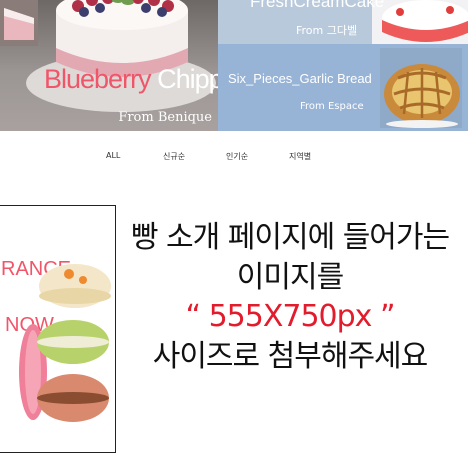 This screenshot has height=461, width=468. Describe the element at coordinates (300, 78) in the screenshot. I see `banner-title: Six_Pieces_Garlic Bread` at that location.